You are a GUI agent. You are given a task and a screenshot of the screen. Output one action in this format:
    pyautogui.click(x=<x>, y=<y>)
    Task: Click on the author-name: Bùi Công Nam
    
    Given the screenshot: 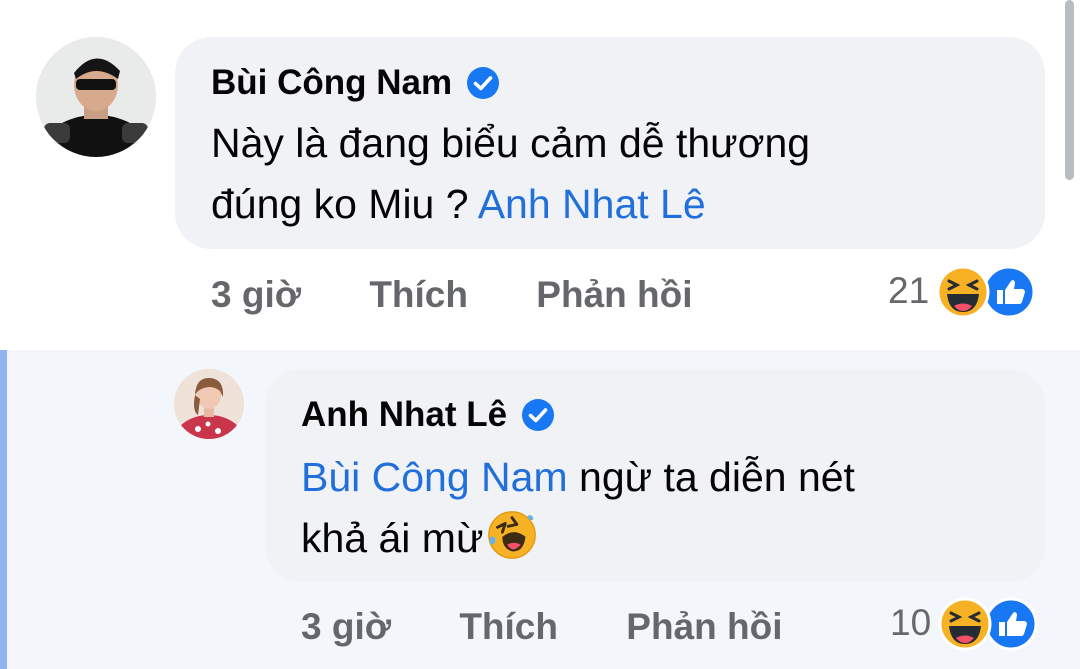 What is the action you would take?
    pyautogui.click(x=331, y=83)
    